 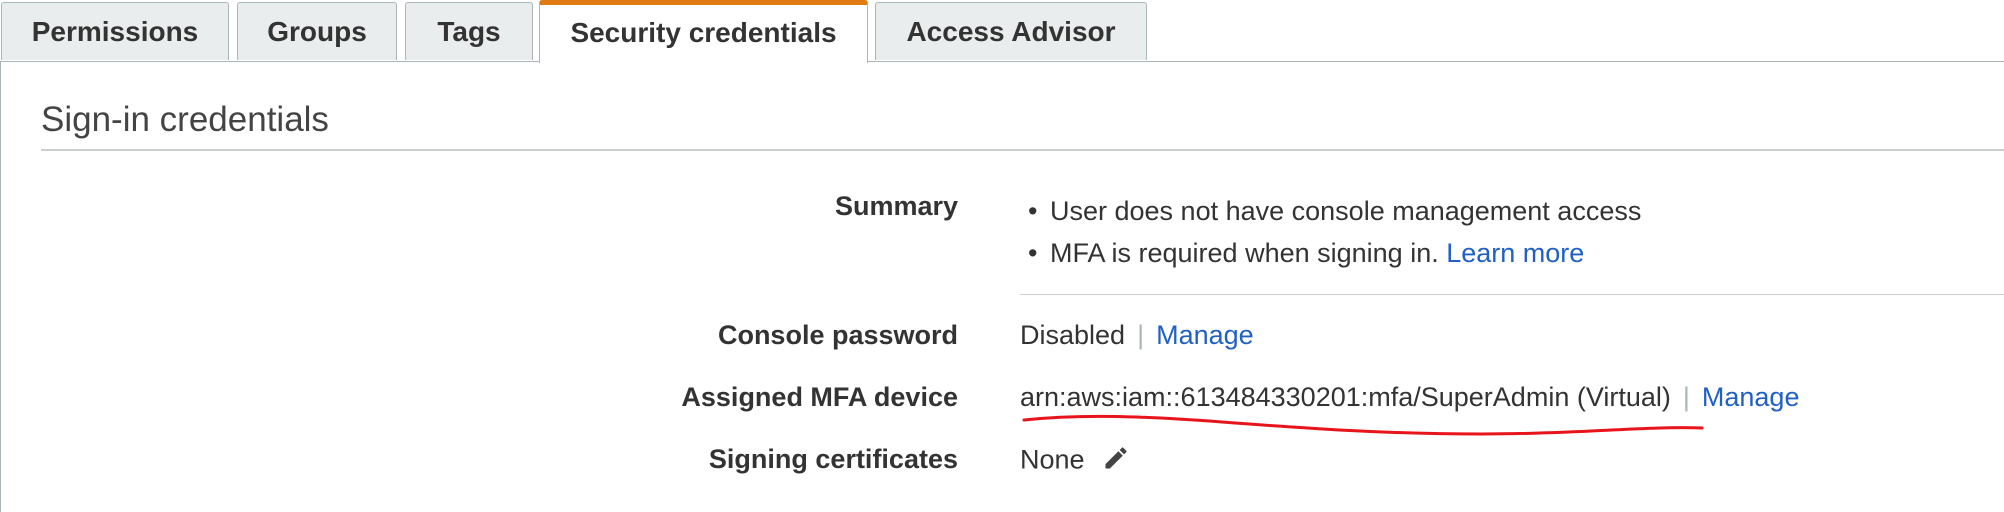 What do you see at coordinates (1244, 253) in the screenshot?
I see `summary-item-text: MFA is required when signing in.` at bounding box center [1244, 253].